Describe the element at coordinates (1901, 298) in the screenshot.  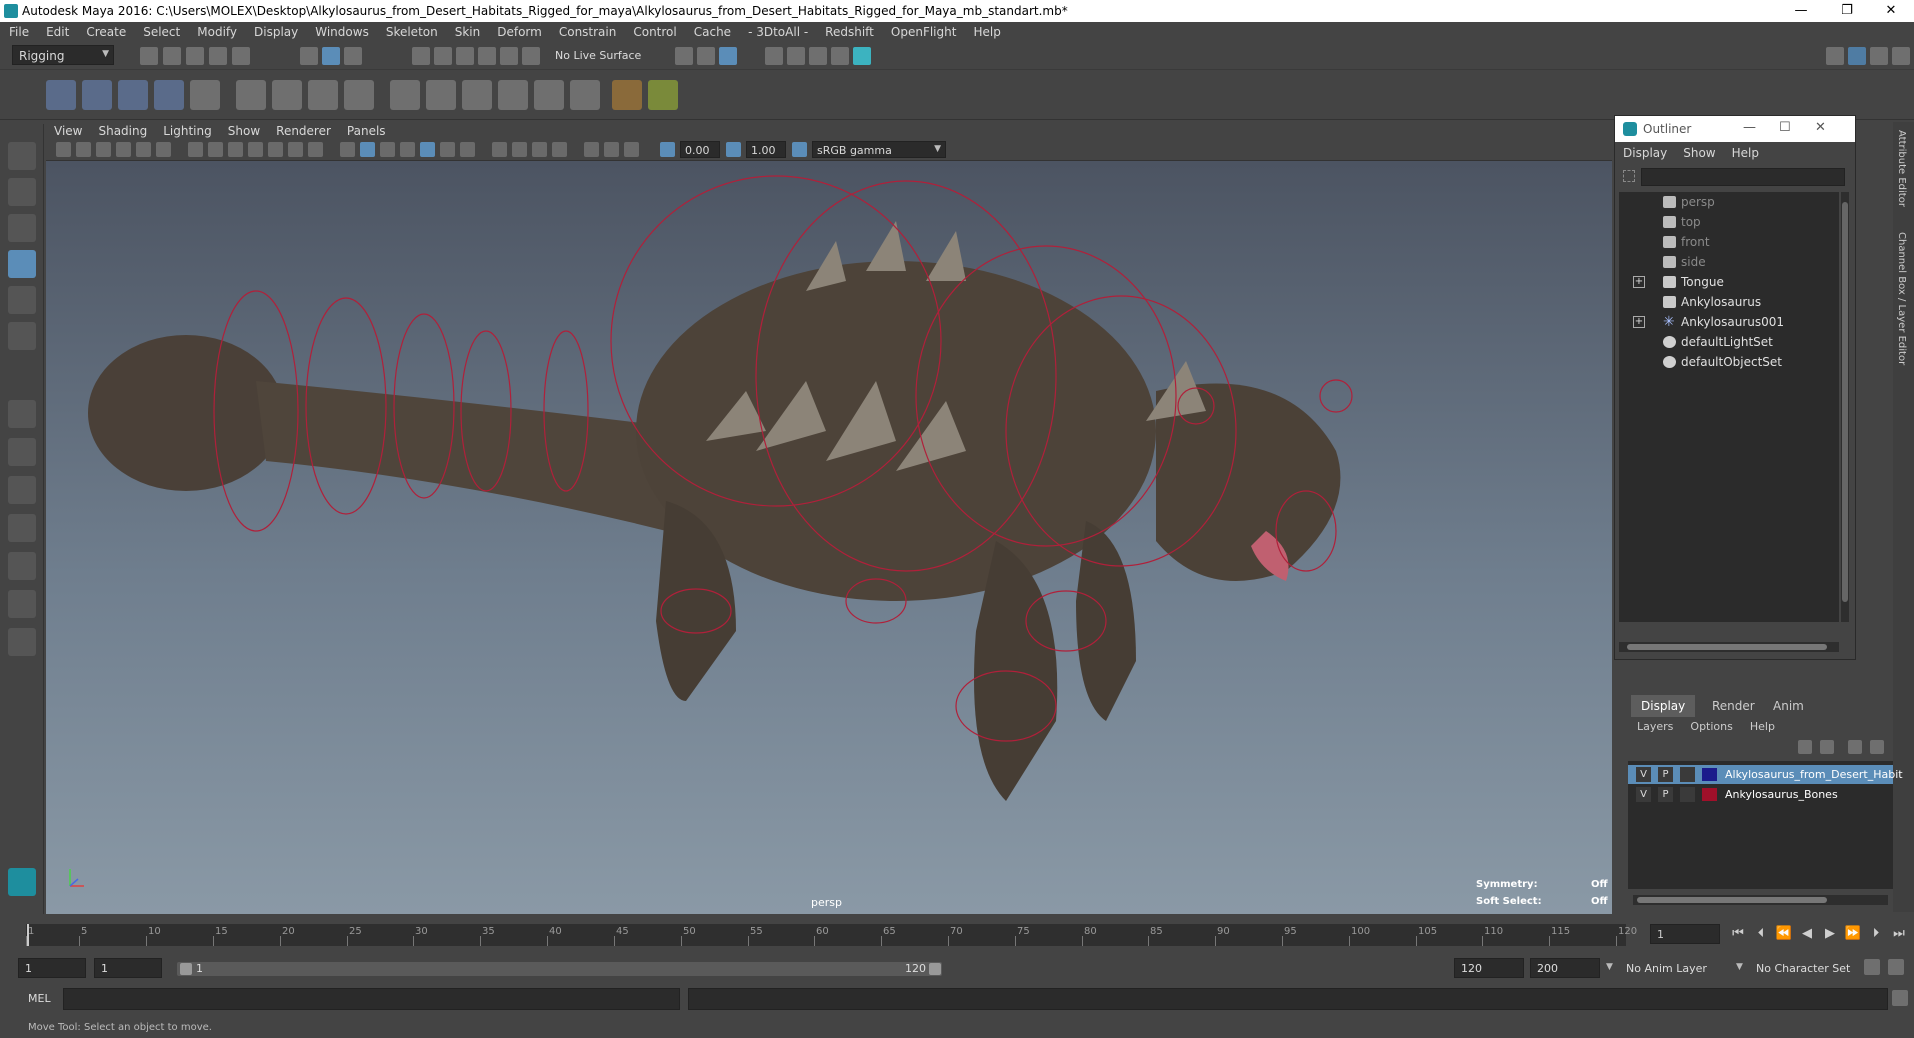
I see `channel-box-tab: Channel Box / Layer Editor` at that location.